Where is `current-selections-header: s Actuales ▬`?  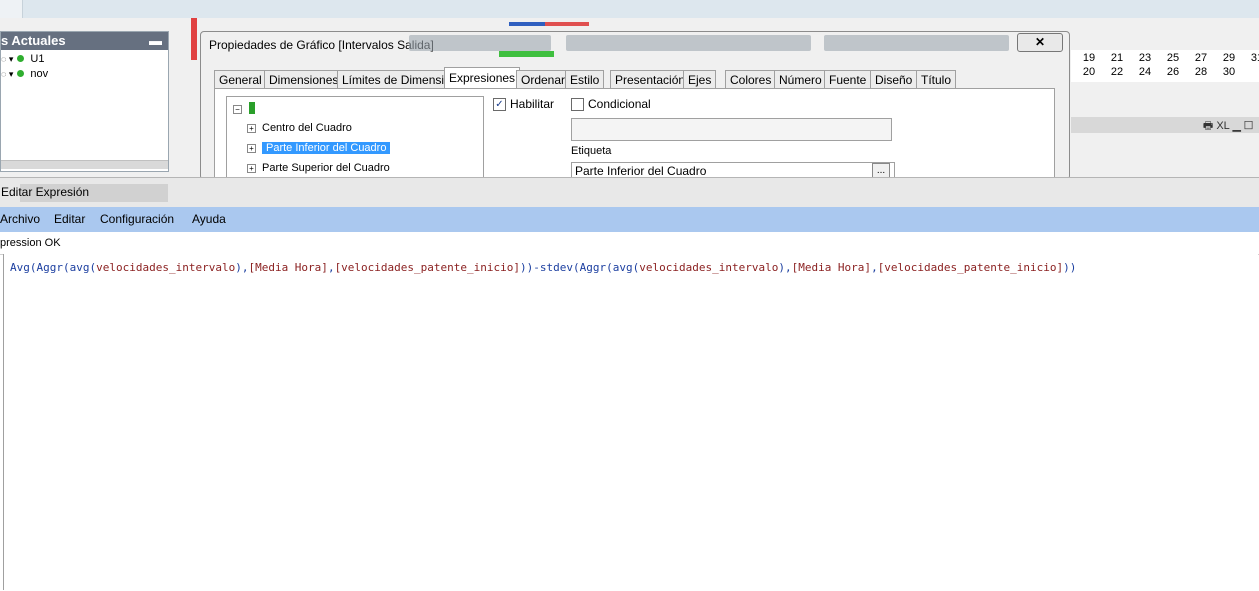
current-selections-header: s Actuales ▬ is located at coordinates (84, 41).